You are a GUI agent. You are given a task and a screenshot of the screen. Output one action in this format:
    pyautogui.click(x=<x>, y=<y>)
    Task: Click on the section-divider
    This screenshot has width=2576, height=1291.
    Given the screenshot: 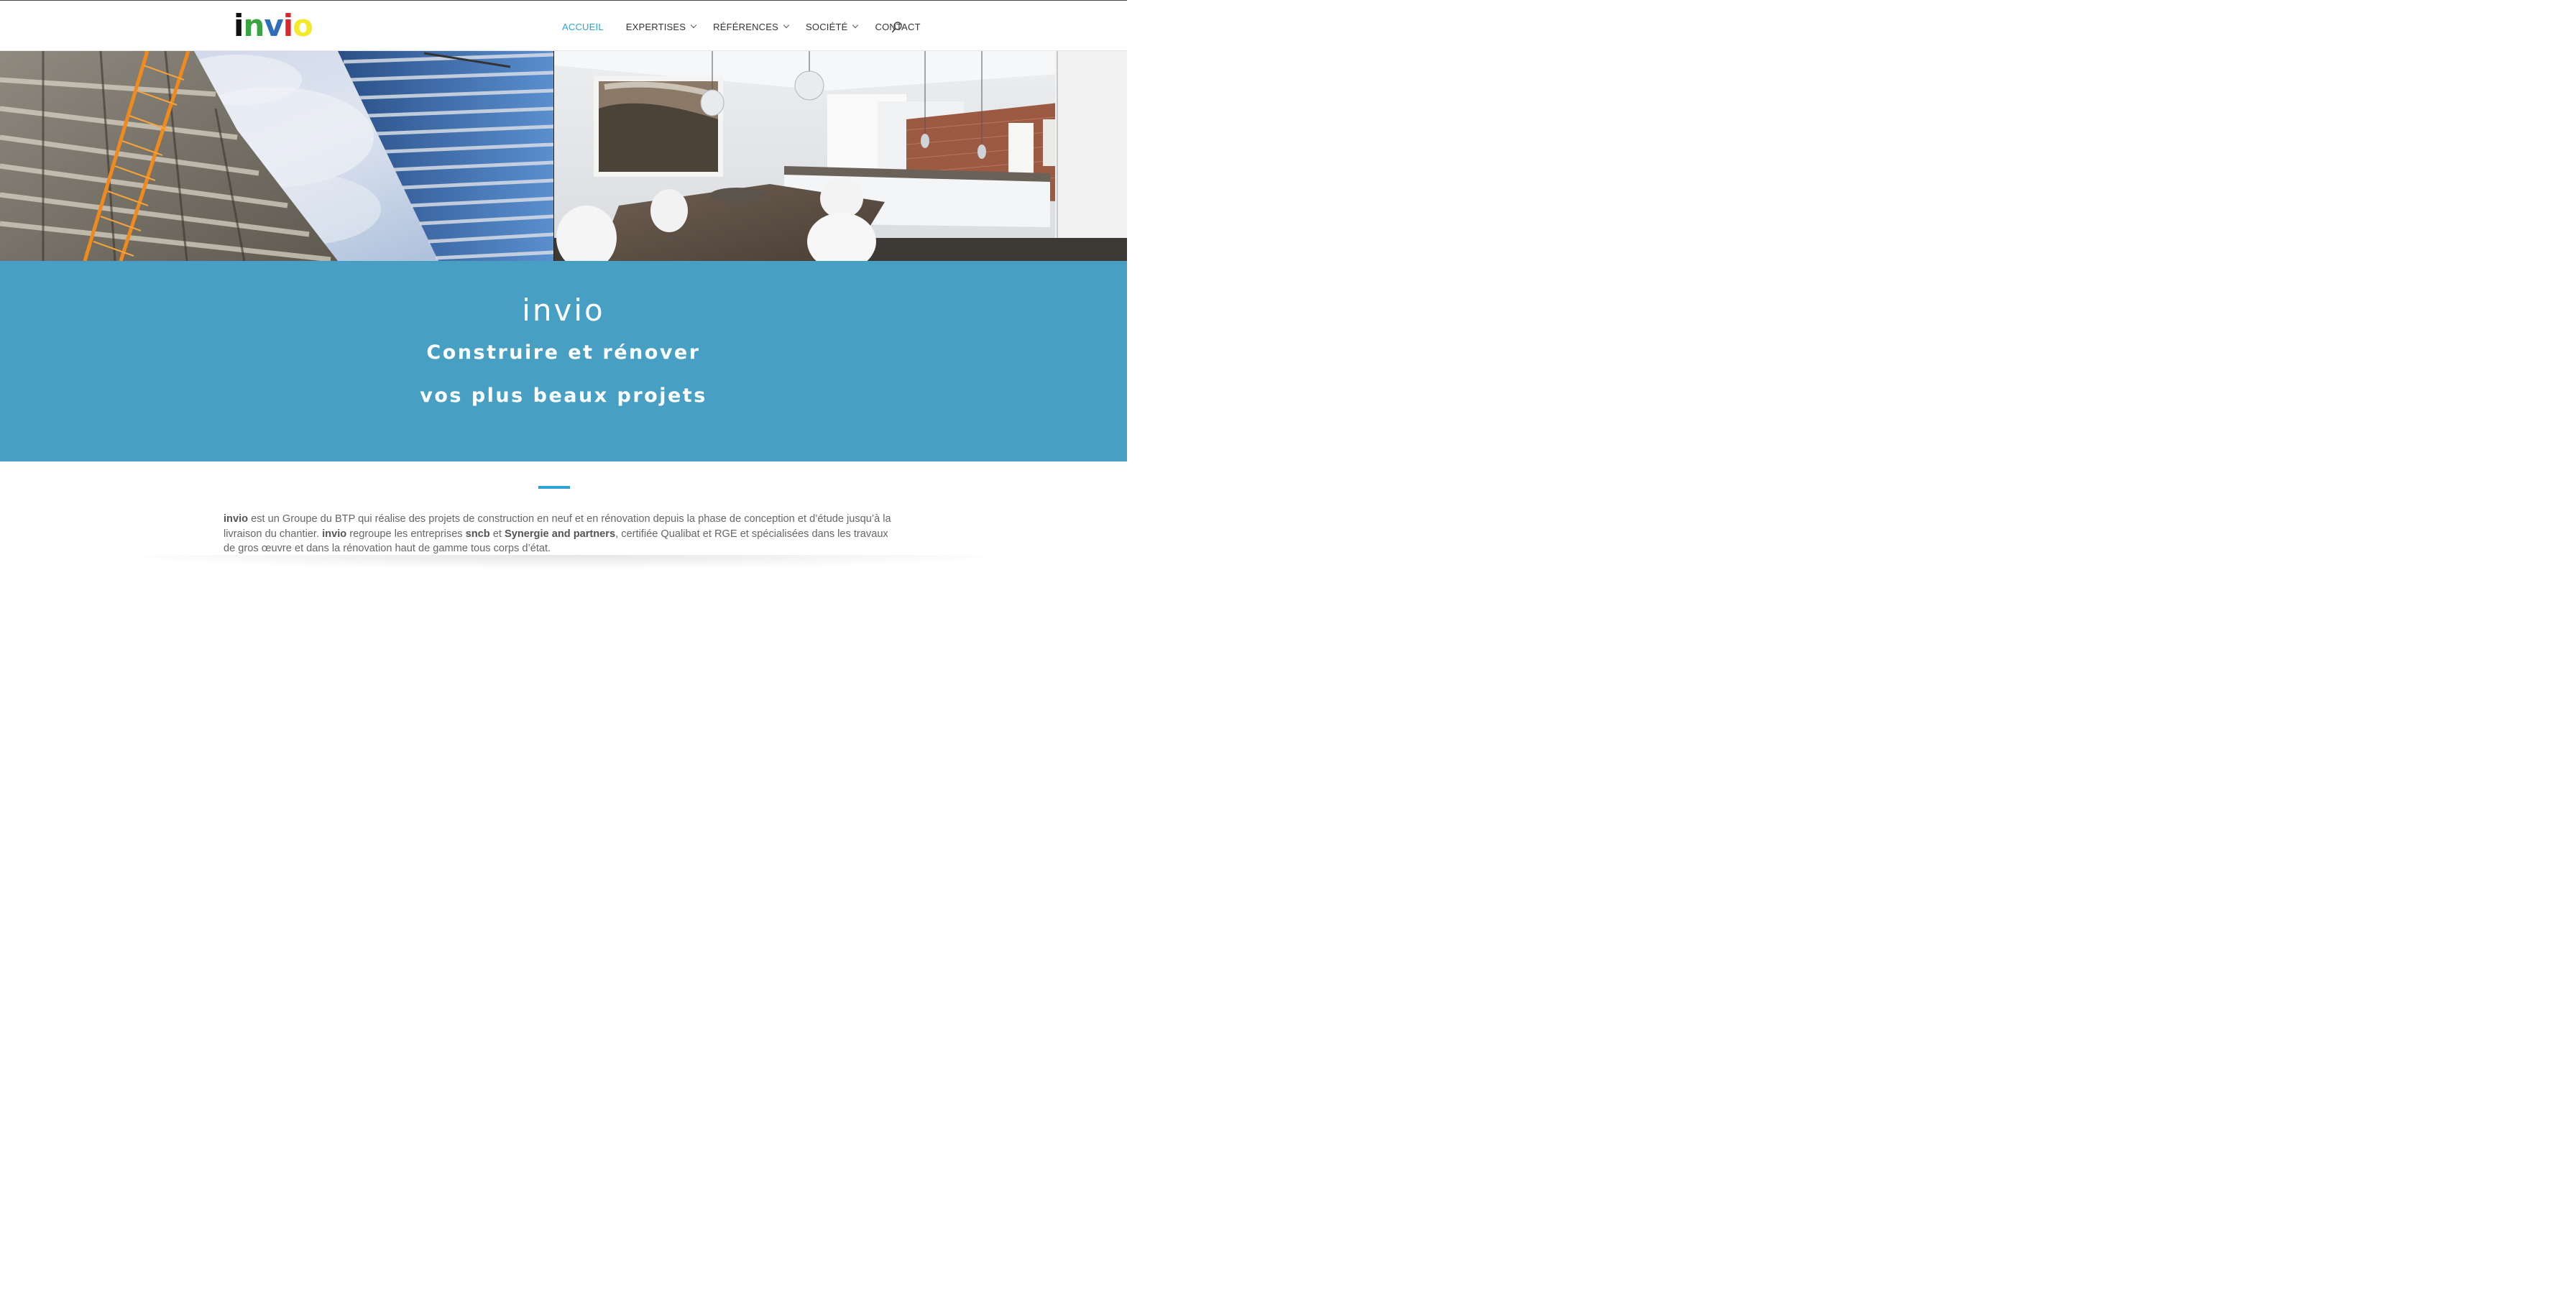 What is the action you would take?
    pyautogui.click(x=554, y=487)
    